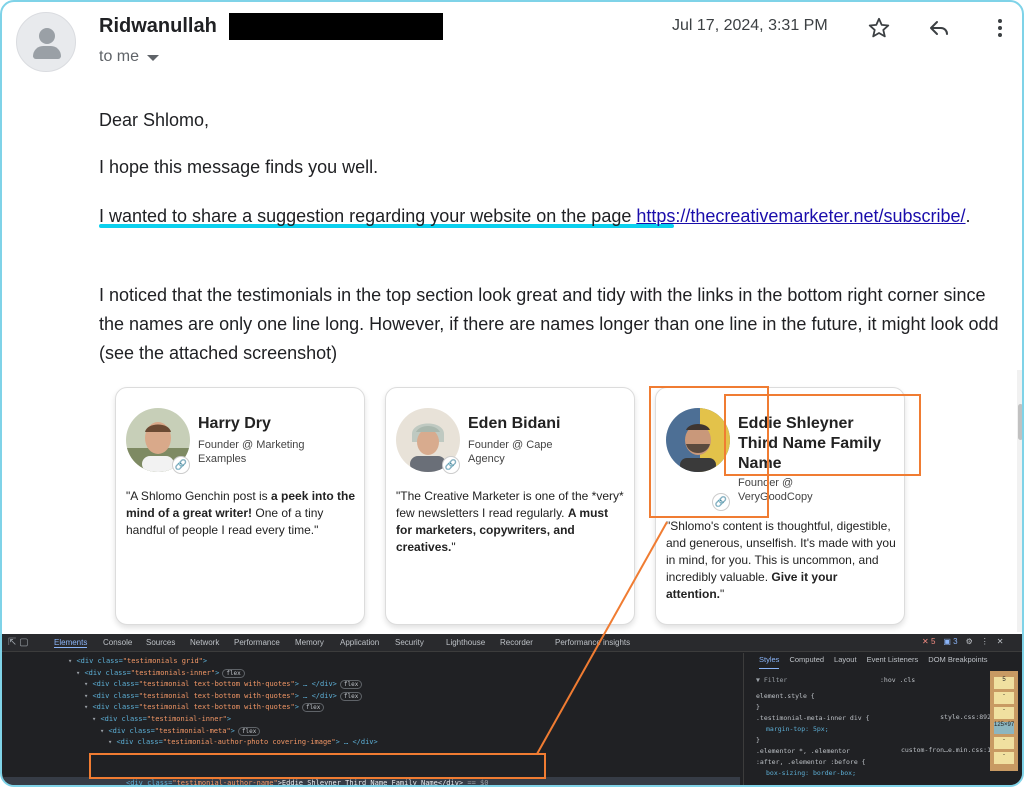 The width and height of the screenshot is (1024, 787). What do you see at coordinates (204, 642) in the screenshot?
I see `devtools-tab: Network` at bounding box center [204, 642].